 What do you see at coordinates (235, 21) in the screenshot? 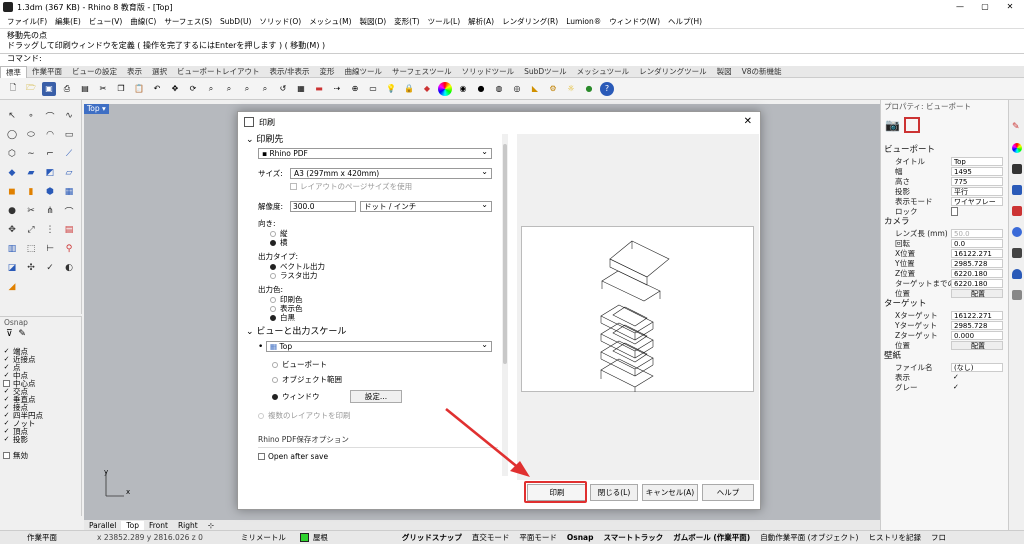
I see `menu-subd: SubD(U)` at bounding box center [235, 21].